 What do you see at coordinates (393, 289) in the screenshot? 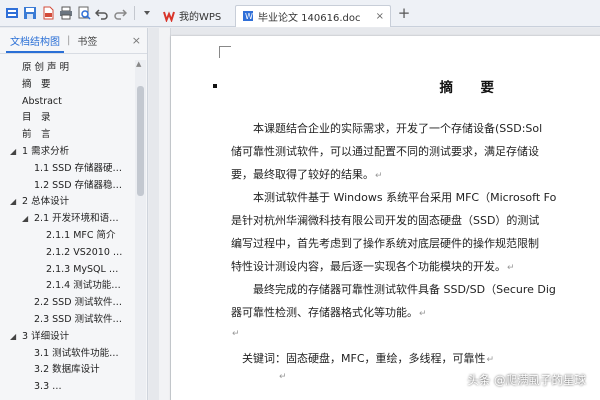
I see `paragraph-text: 最终完成的存储器可靠性测试软件具备 SSD/SD（Secure Dig` at bounding box center [393, 289].